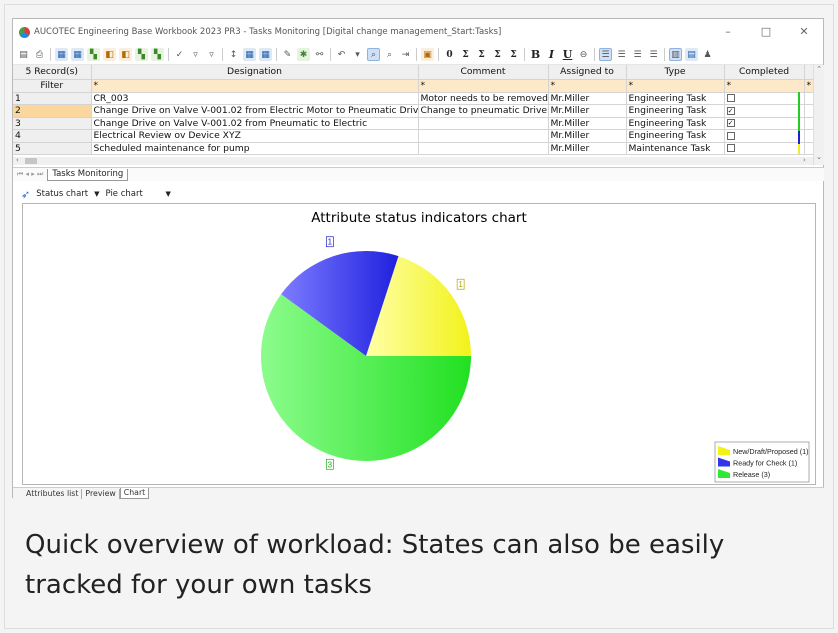  I want to click on chart-view-icon: ▥, so click(675, 54).